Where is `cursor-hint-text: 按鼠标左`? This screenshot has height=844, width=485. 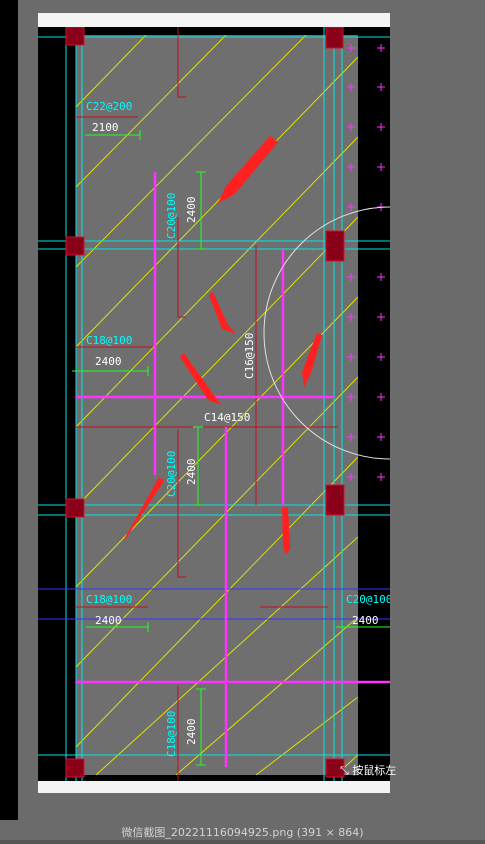
cursor-hint-text: 按鼠标左 is located at coordinates (374, 770).